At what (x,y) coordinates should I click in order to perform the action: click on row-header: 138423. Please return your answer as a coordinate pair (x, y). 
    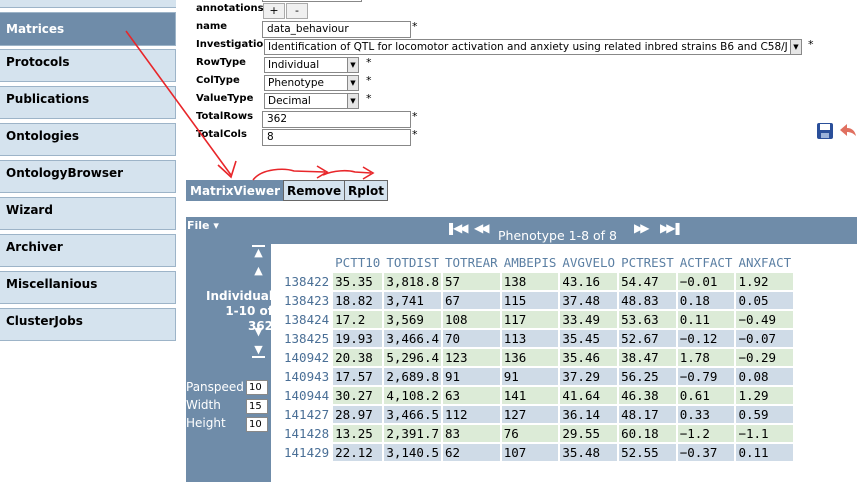
    Looking at the image, I should click on (307, 300).